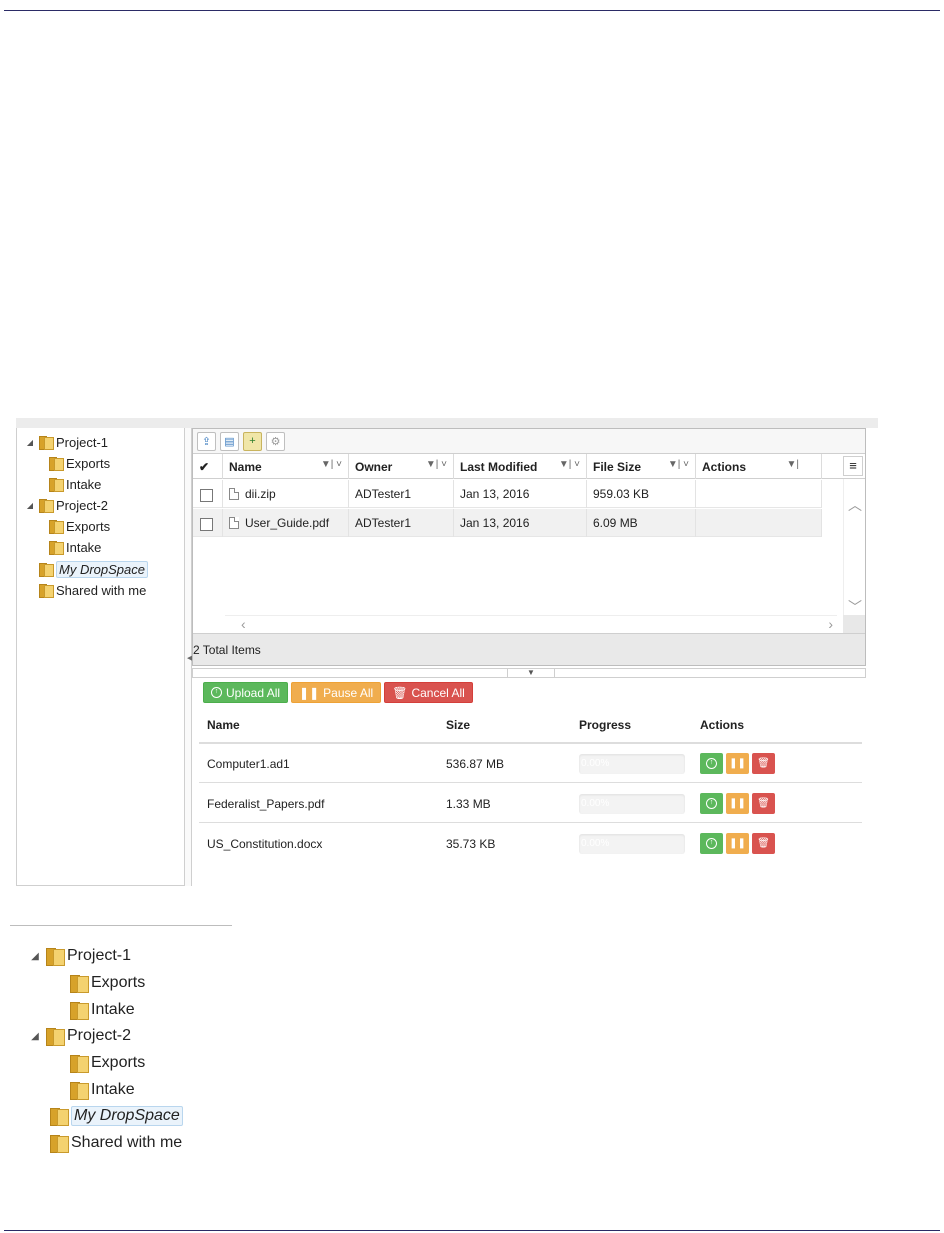 The image size is (944, 1233). Describe the element at coordinates (722, 725) in the screenshot. I see `upload-column-actions: Actions` at that location.